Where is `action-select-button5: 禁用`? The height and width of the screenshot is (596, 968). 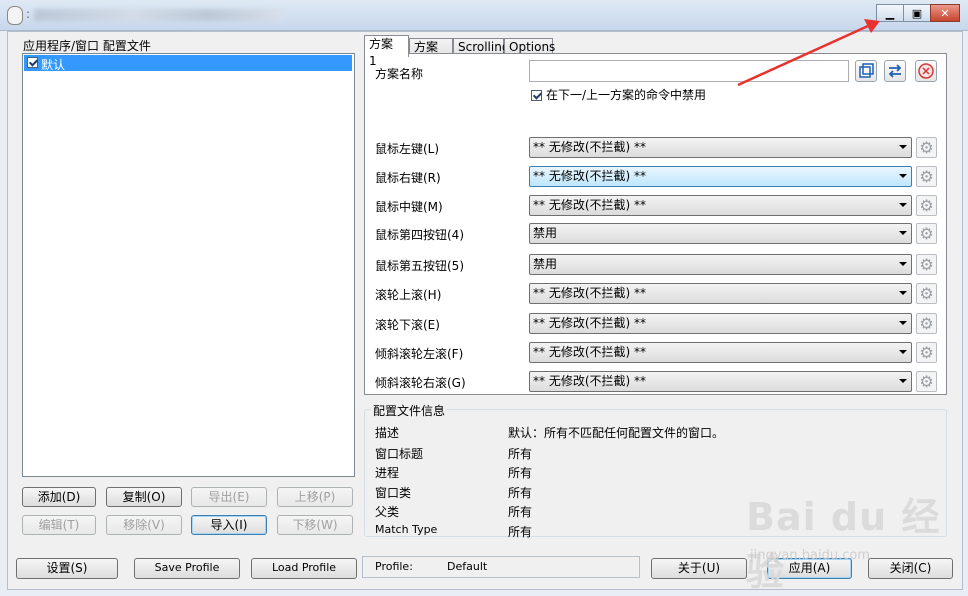 action-select-button5: 禁用 is located at coordinates (720, 264).